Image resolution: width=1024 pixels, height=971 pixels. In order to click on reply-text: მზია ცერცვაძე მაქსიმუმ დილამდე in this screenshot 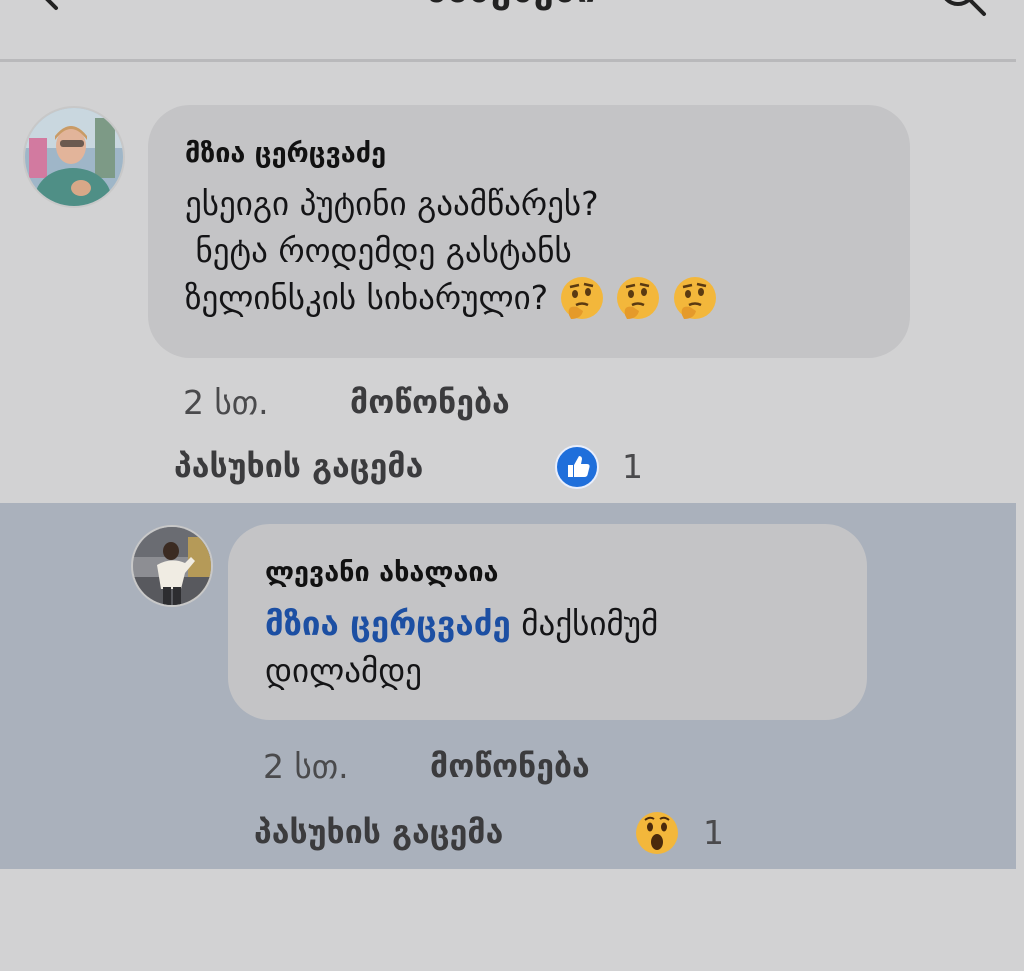, I will do `click(461, 647)`.